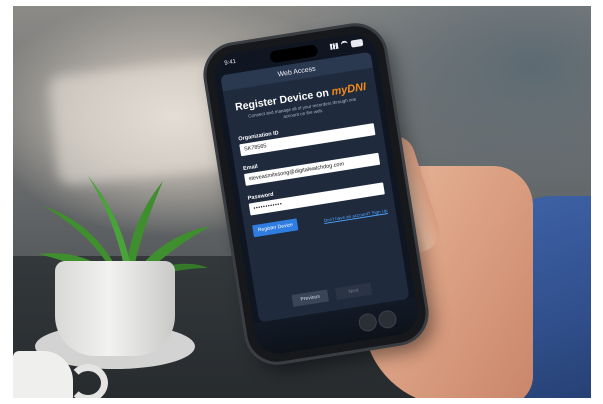 Image resolution: width=603 pixels, height=404 pixels. I want to click on previous-button: Previous, so click(310, 298).